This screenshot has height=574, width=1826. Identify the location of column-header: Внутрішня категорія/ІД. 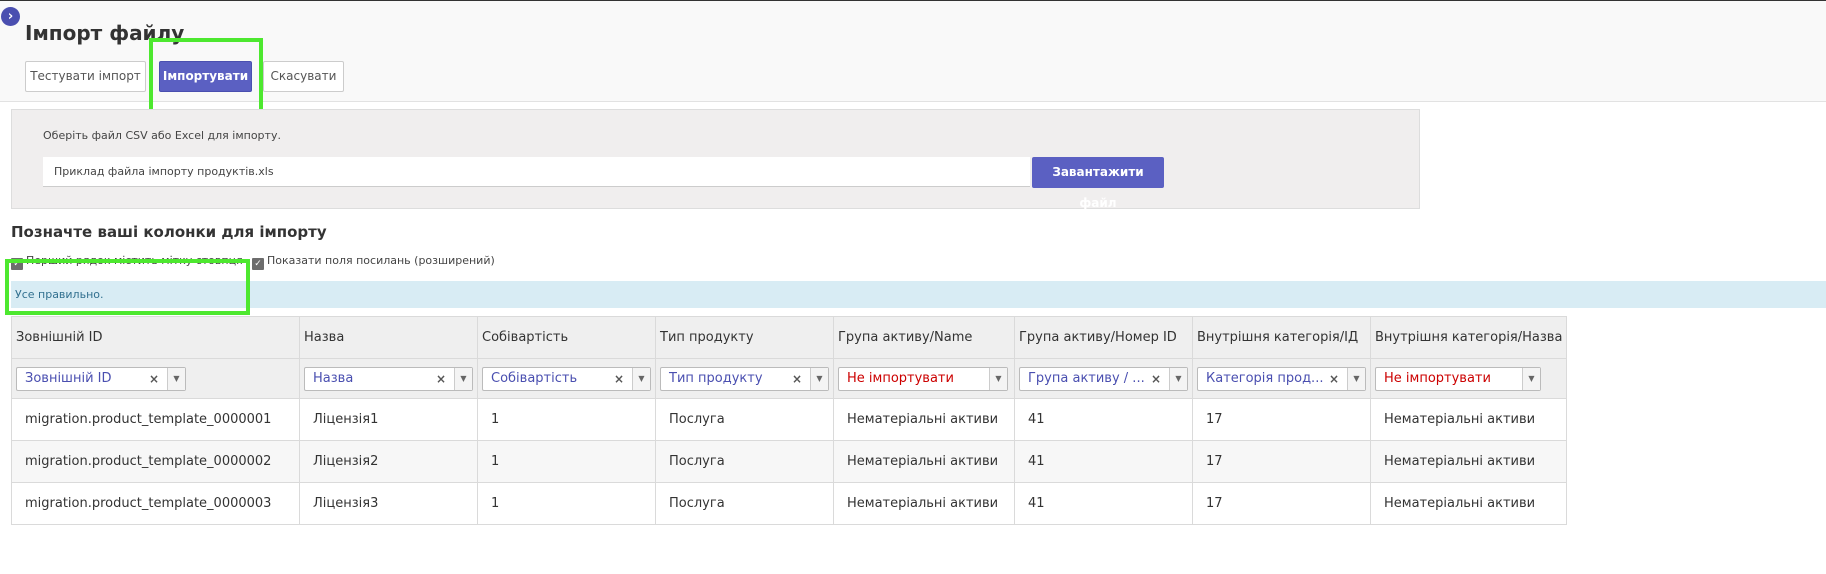
(1281, 337).